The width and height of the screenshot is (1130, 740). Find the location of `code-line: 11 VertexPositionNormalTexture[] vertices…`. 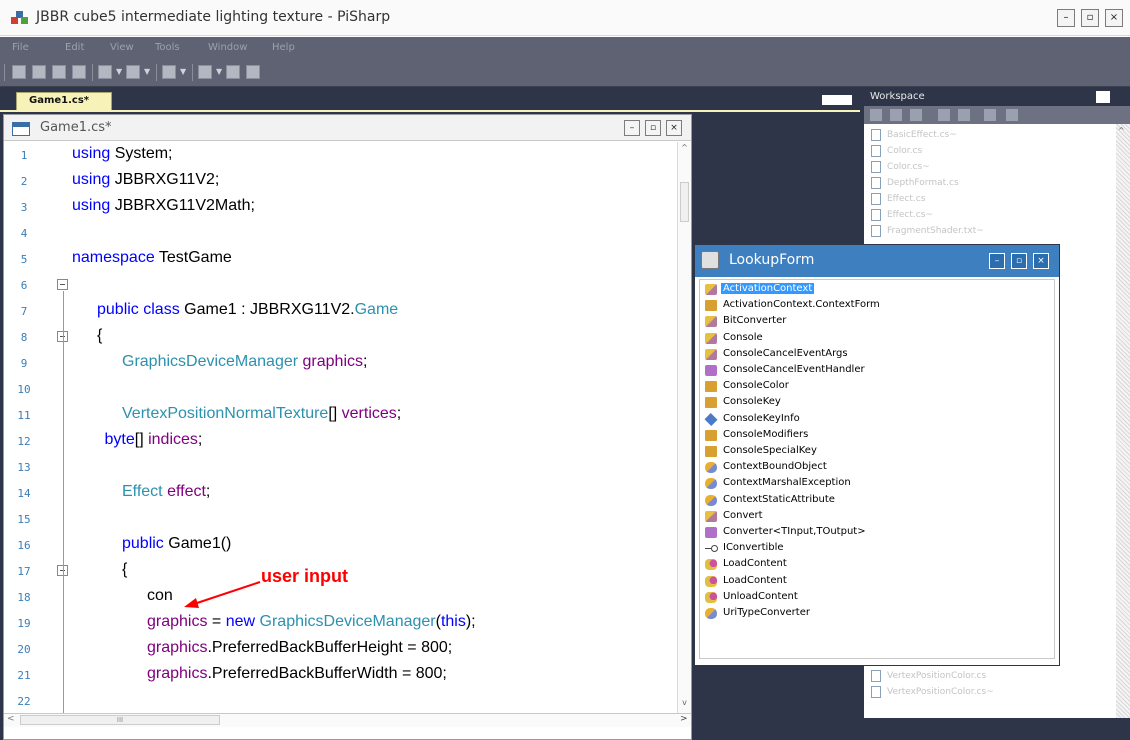

code-line: 11 VertexPositionNormalTexture[] vertices… is located at coordinates (340, 415).